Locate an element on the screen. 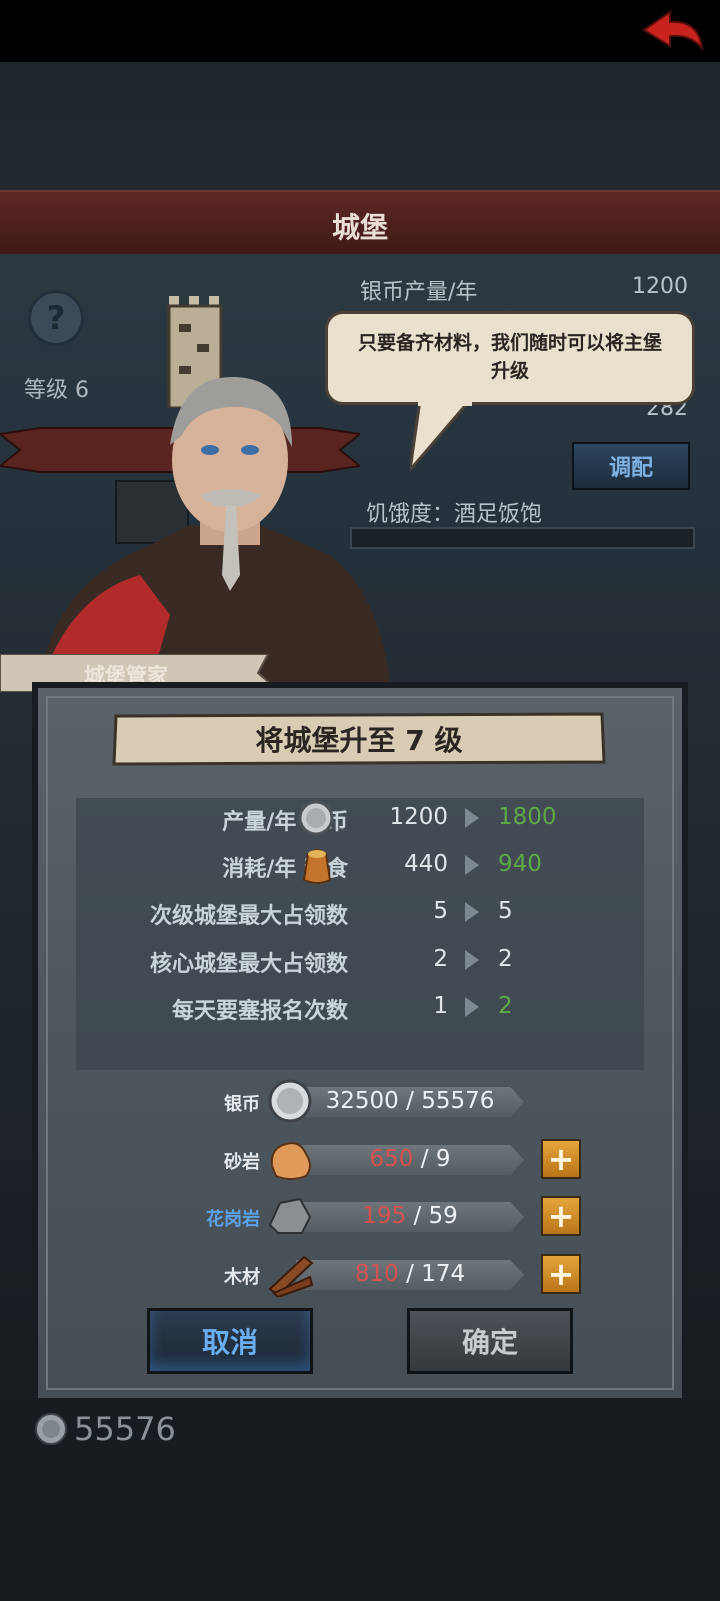 The width and height of the screenshot is (720, 1601). back-arrow-icon is located at coordinates (673, 31).